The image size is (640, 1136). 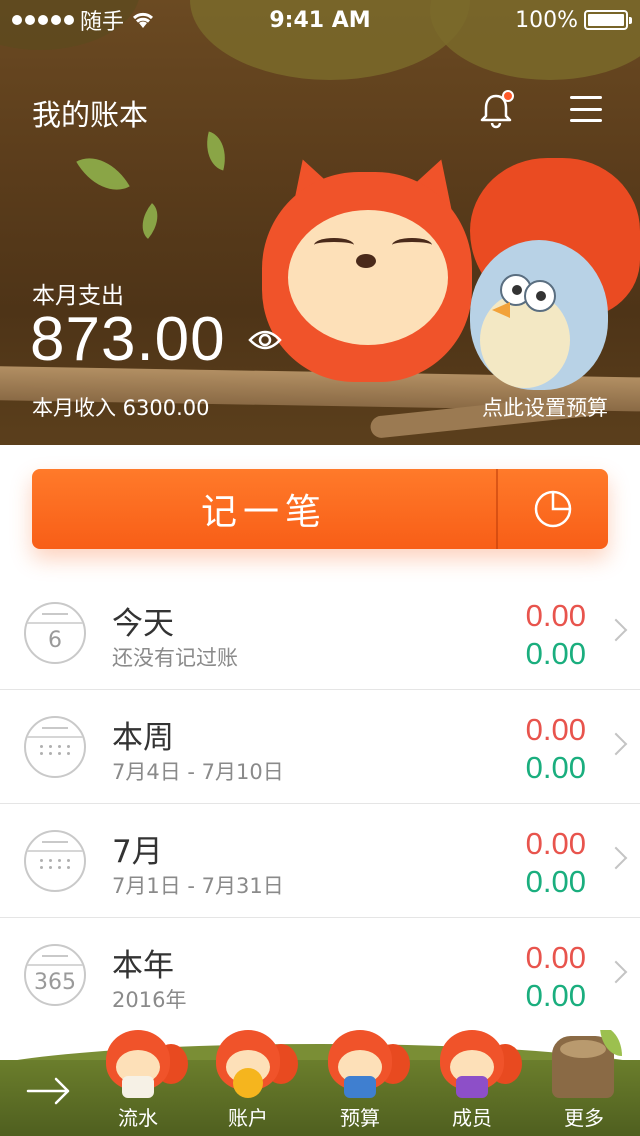 What do you see at coordinates (508, 96) in the screenshot?
I see `notification-badge` at bounding box center [508, 96].